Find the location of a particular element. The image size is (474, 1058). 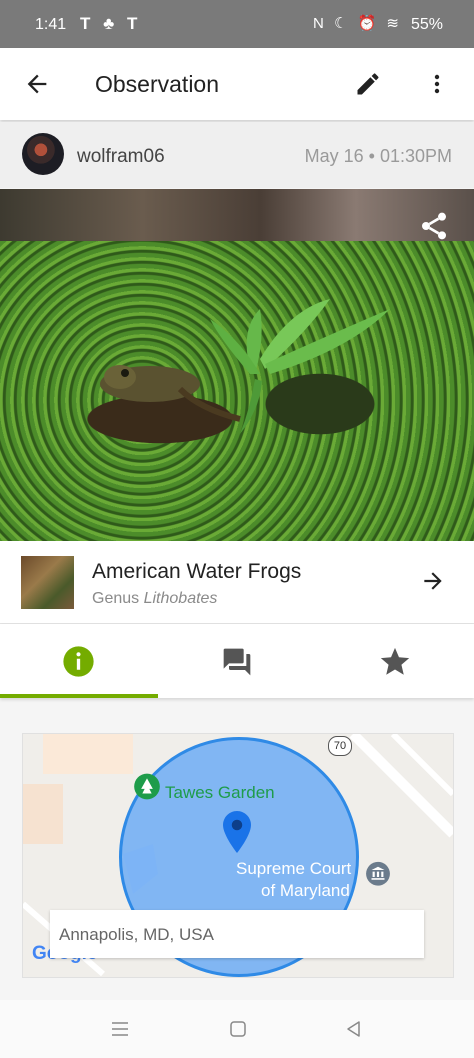

tab-info is located at coordinates (79, 661).